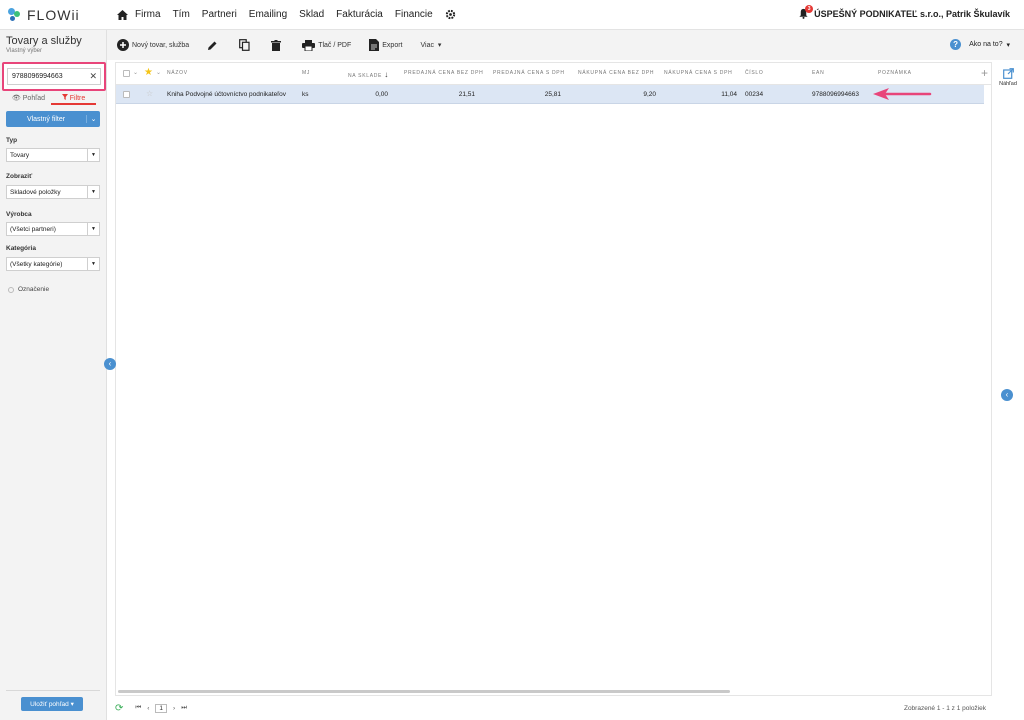 The image size is (1024, 720). Describe the element at coordinates (21, 248) in the screenshot. I see `filter-category-label: Kategória` at that location.